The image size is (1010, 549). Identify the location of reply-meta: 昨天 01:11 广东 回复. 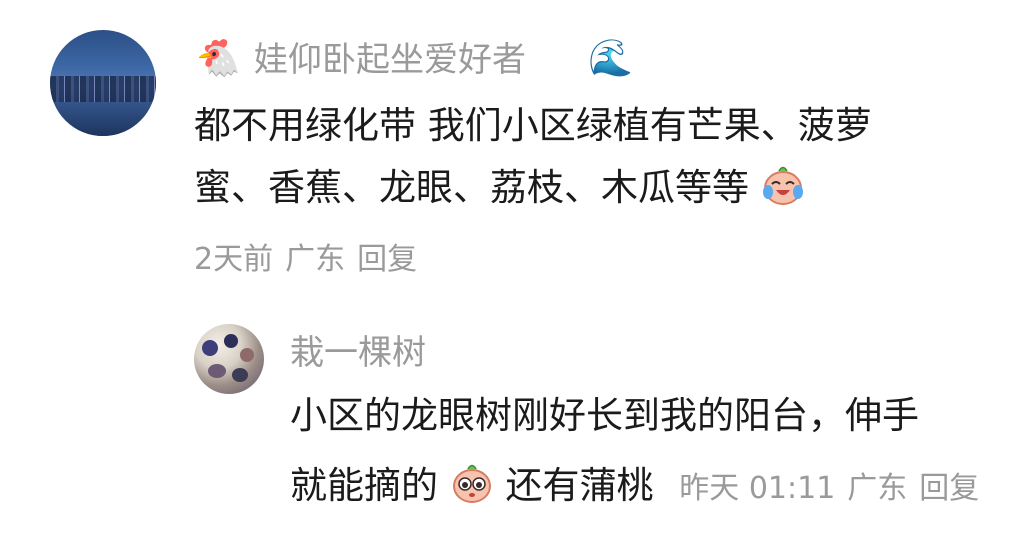
(829, 488).